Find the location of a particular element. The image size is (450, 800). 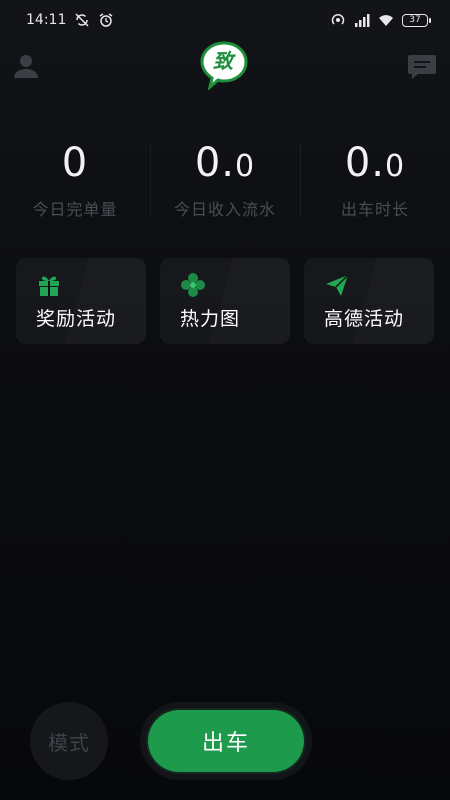

card-label: 高德活动 is located at coordinates (364, 319).